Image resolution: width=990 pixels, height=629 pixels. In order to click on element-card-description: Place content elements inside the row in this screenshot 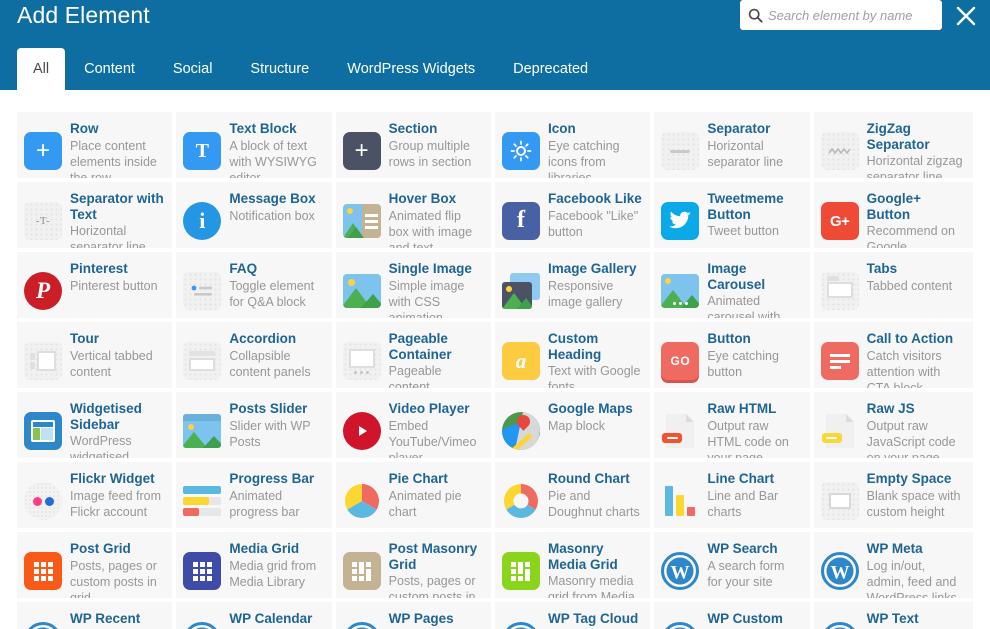, I will do `click(113, 160)`.